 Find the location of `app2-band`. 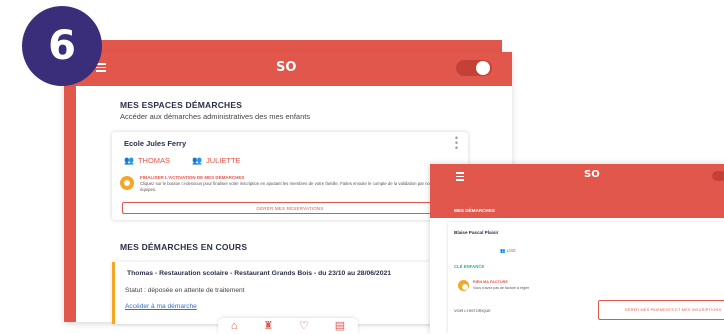

app2-band is located at coordinates (577, 196).